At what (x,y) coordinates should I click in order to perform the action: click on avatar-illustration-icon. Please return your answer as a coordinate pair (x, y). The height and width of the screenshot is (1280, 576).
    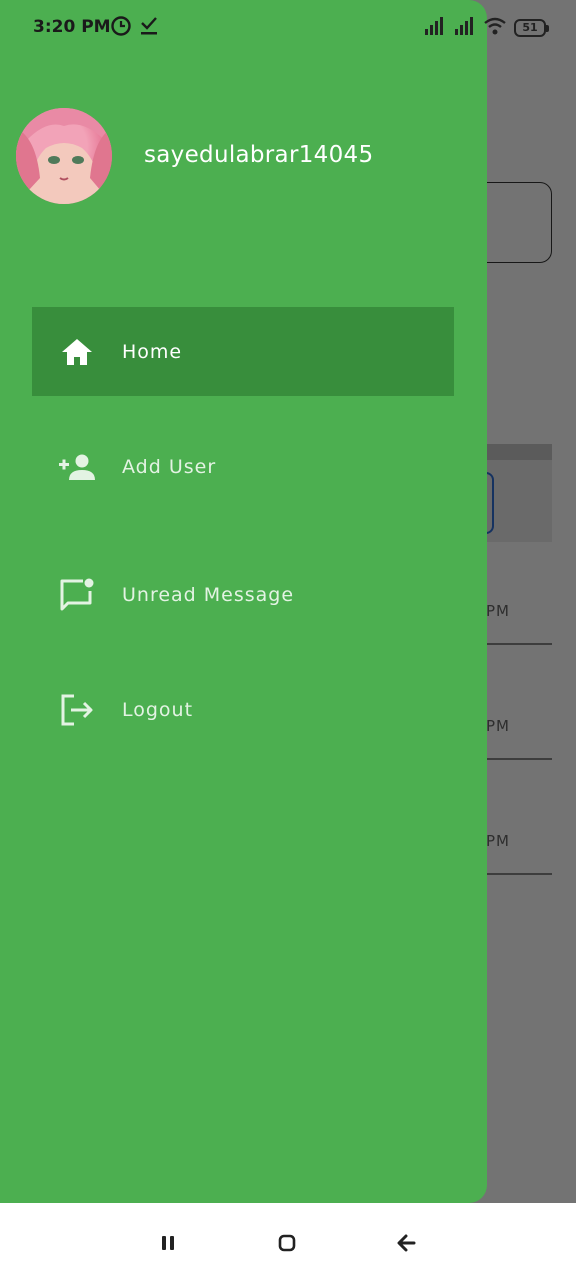
    Looking at the image, I should click on (64, 156).